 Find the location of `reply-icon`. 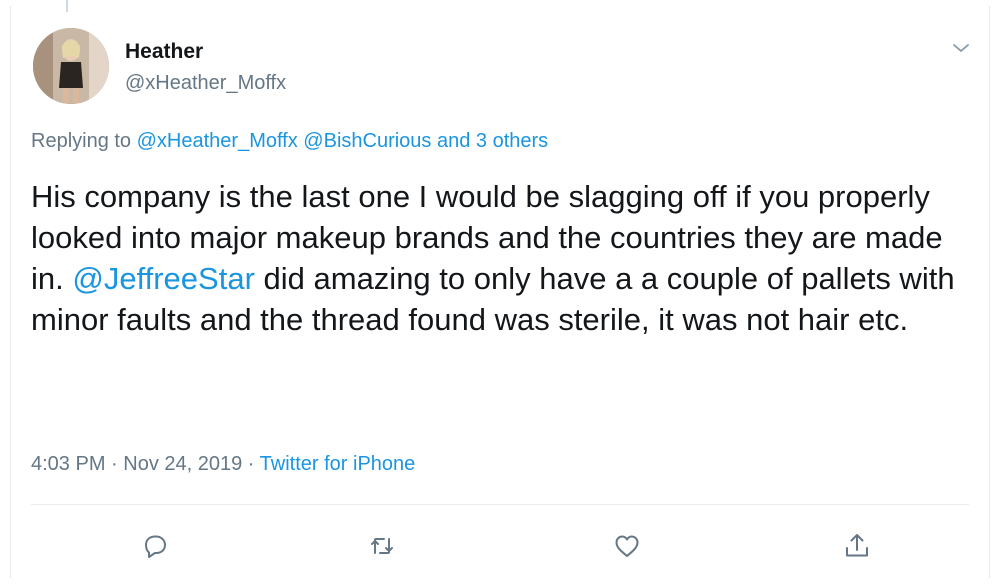

reply-icon is located at coordinates (155, 546).